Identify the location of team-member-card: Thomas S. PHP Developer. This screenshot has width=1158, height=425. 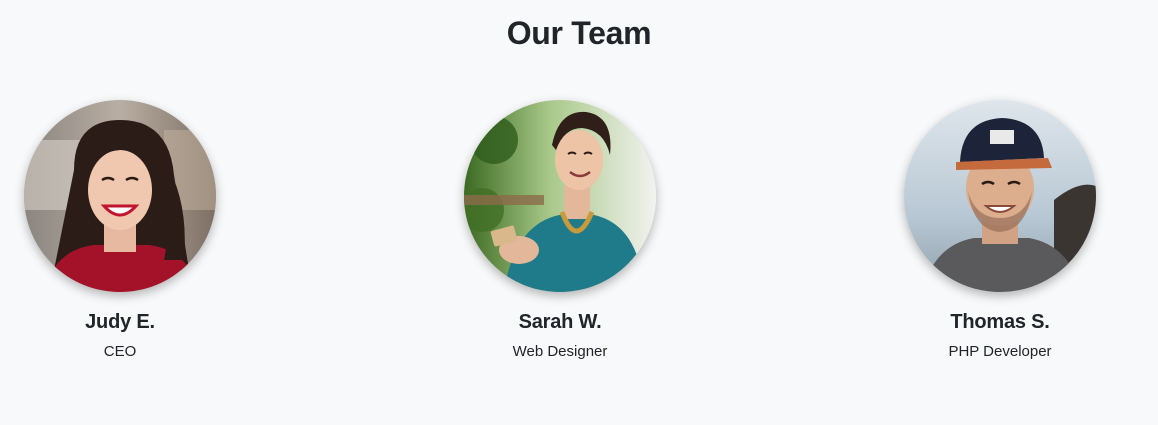
(1000, 231).